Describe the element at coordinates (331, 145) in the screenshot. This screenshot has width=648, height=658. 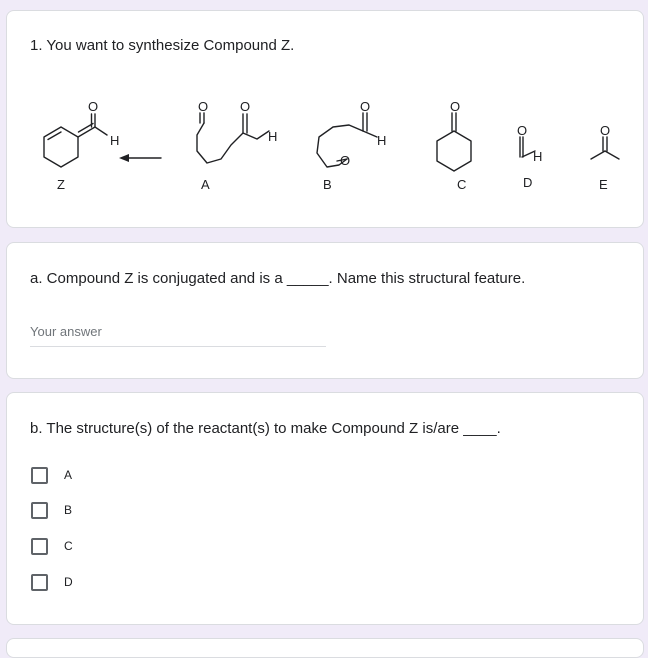
I see `reaction-scheme-drawing: O H O O H O H O O O H O Z A B C D E` at that location.